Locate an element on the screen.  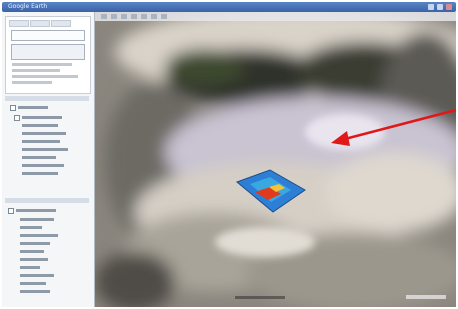
tab-fly-to is located at coordinates (40, 23).